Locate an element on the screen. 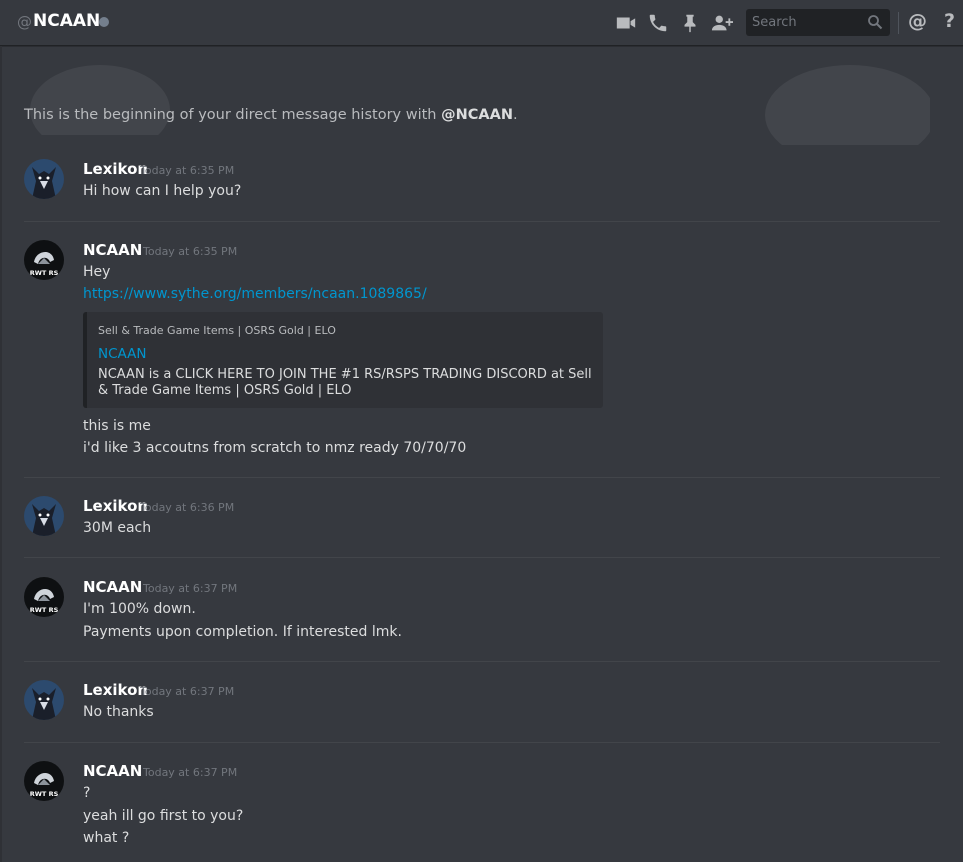  message-text: ? is located at coordinates (87, 793).